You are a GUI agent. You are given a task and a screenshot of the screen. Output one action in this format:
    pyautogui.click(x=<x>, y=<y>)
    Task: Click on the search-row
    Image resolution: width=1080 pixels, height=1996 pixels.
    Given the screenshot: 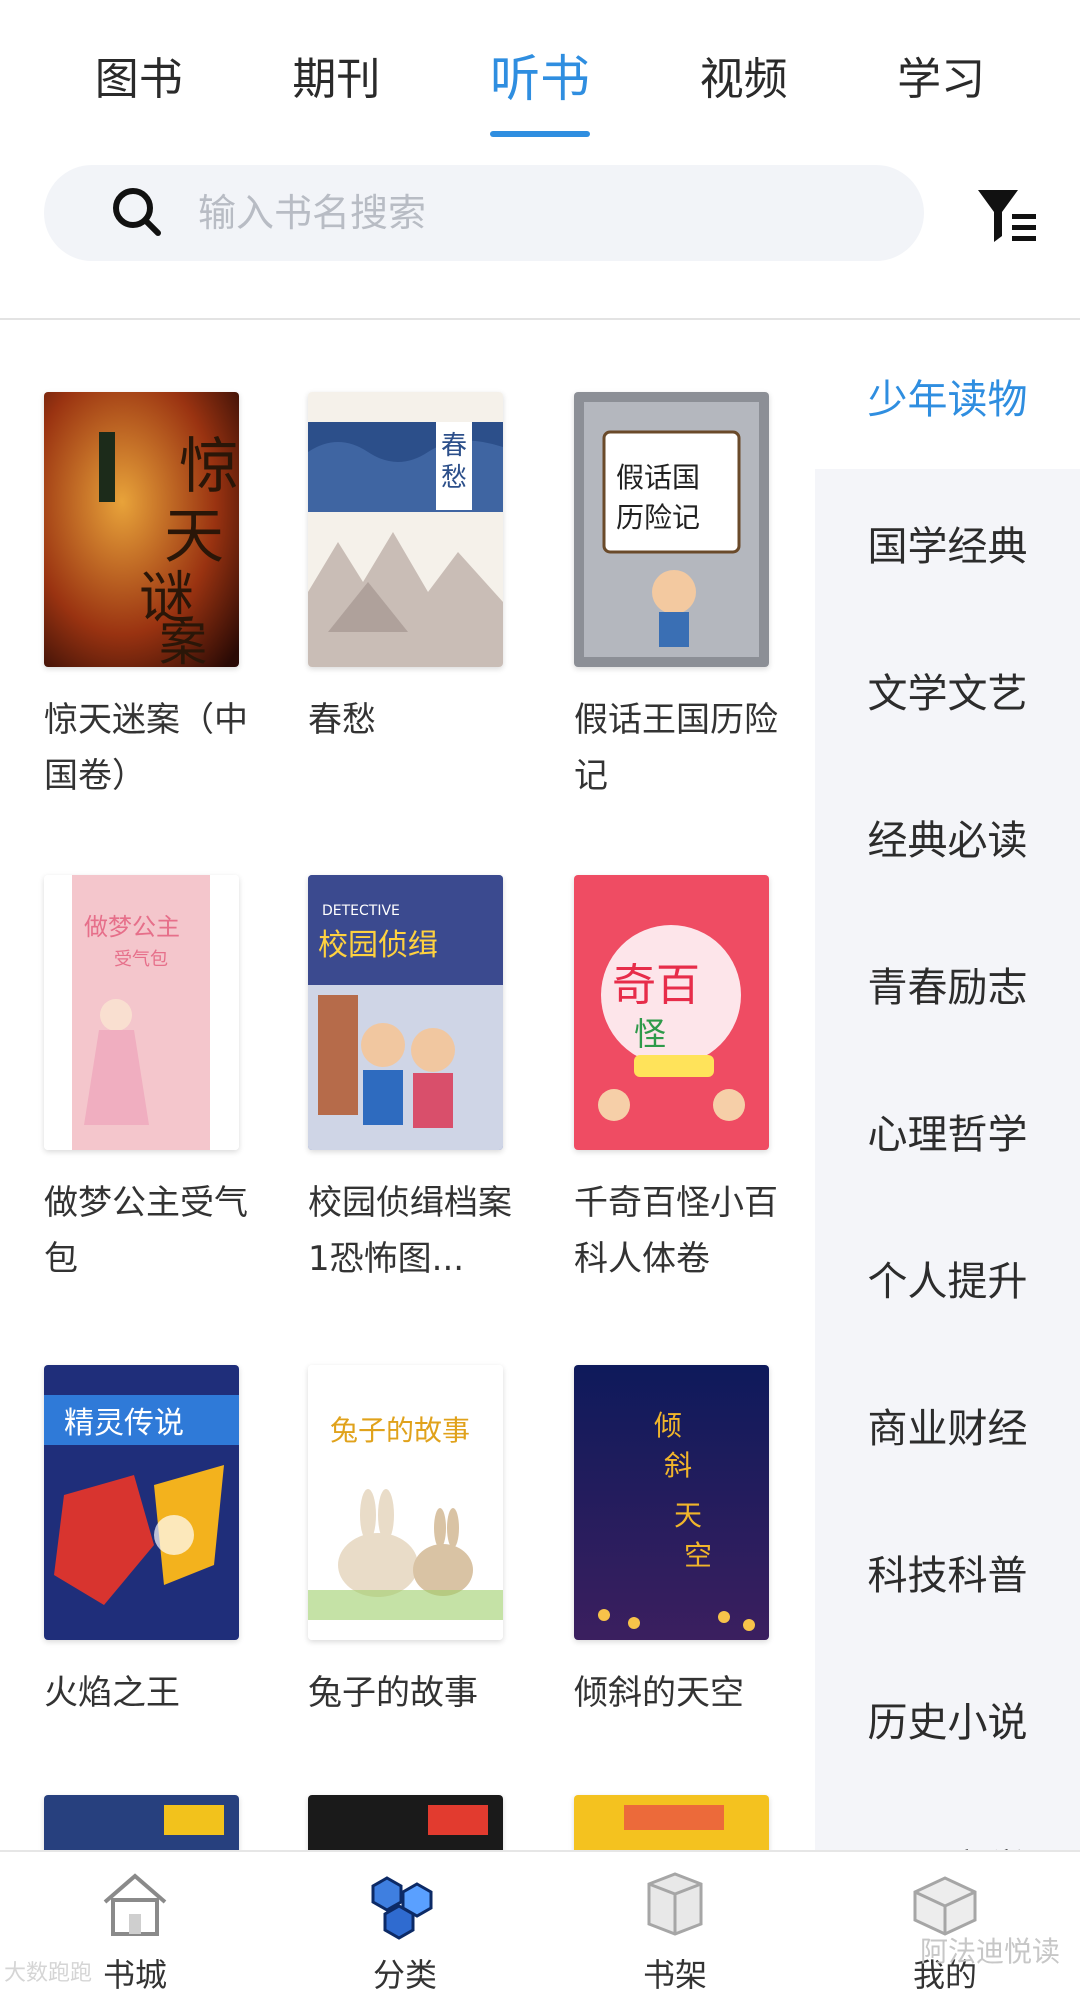 What is the action you would take?
    pyautogui.click(x=540, y=215)
    